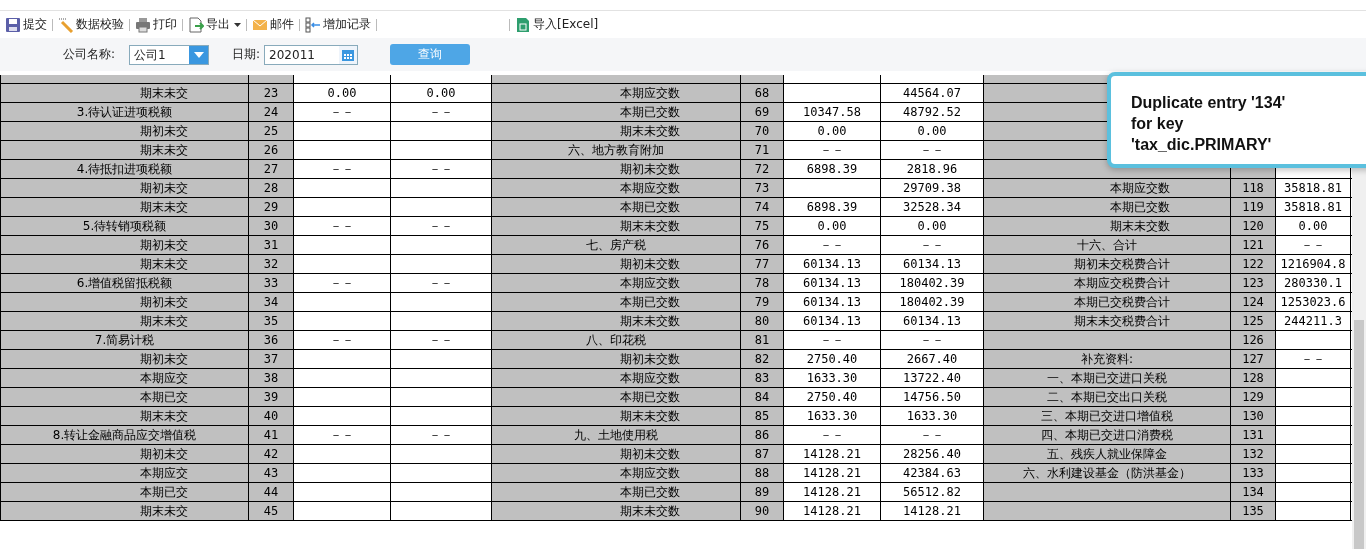 The height and width of the screenshot is (549, 1366). What do you see at coordinates (557, 24) in the screenshot?
I see `import-button: 导入[Excel]` at bounding box center [557, 24].